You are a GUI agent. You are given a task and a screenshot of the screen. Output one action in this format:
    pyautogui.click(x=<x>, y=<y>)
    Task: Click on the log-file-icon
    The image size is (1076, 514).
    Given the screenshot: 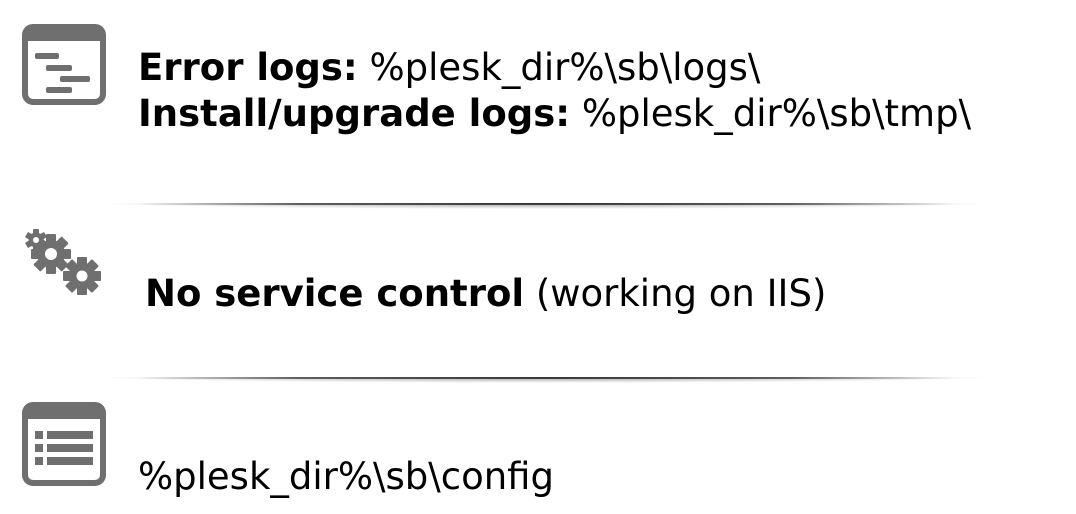 What is the action you would take?
    pyautogui.click(x=64, y=64)
    